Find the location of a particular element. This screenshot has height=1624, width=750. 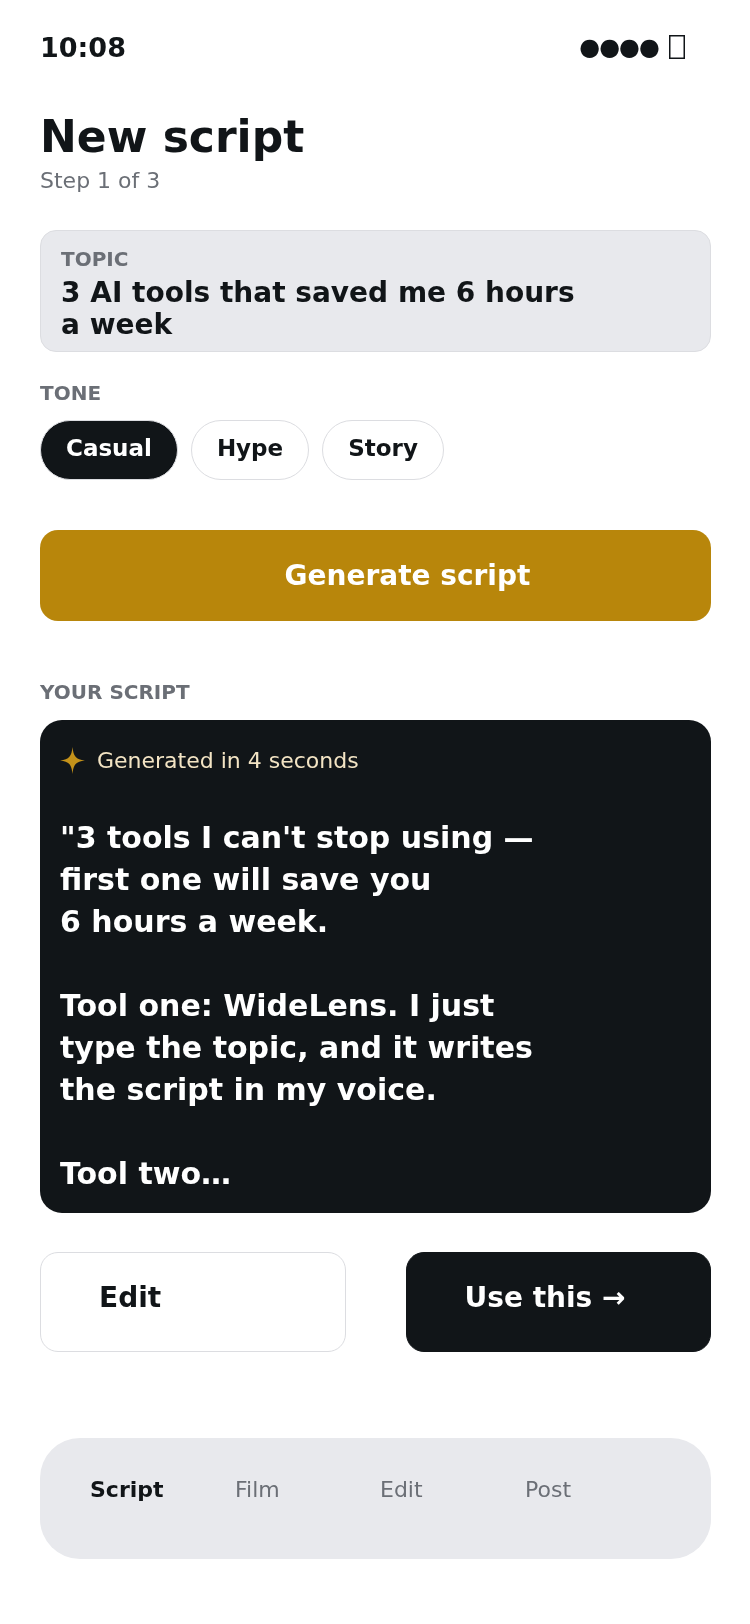

field-value: 3 AI tools that saved me 6 hours a week is located at coordinates (318, 309).